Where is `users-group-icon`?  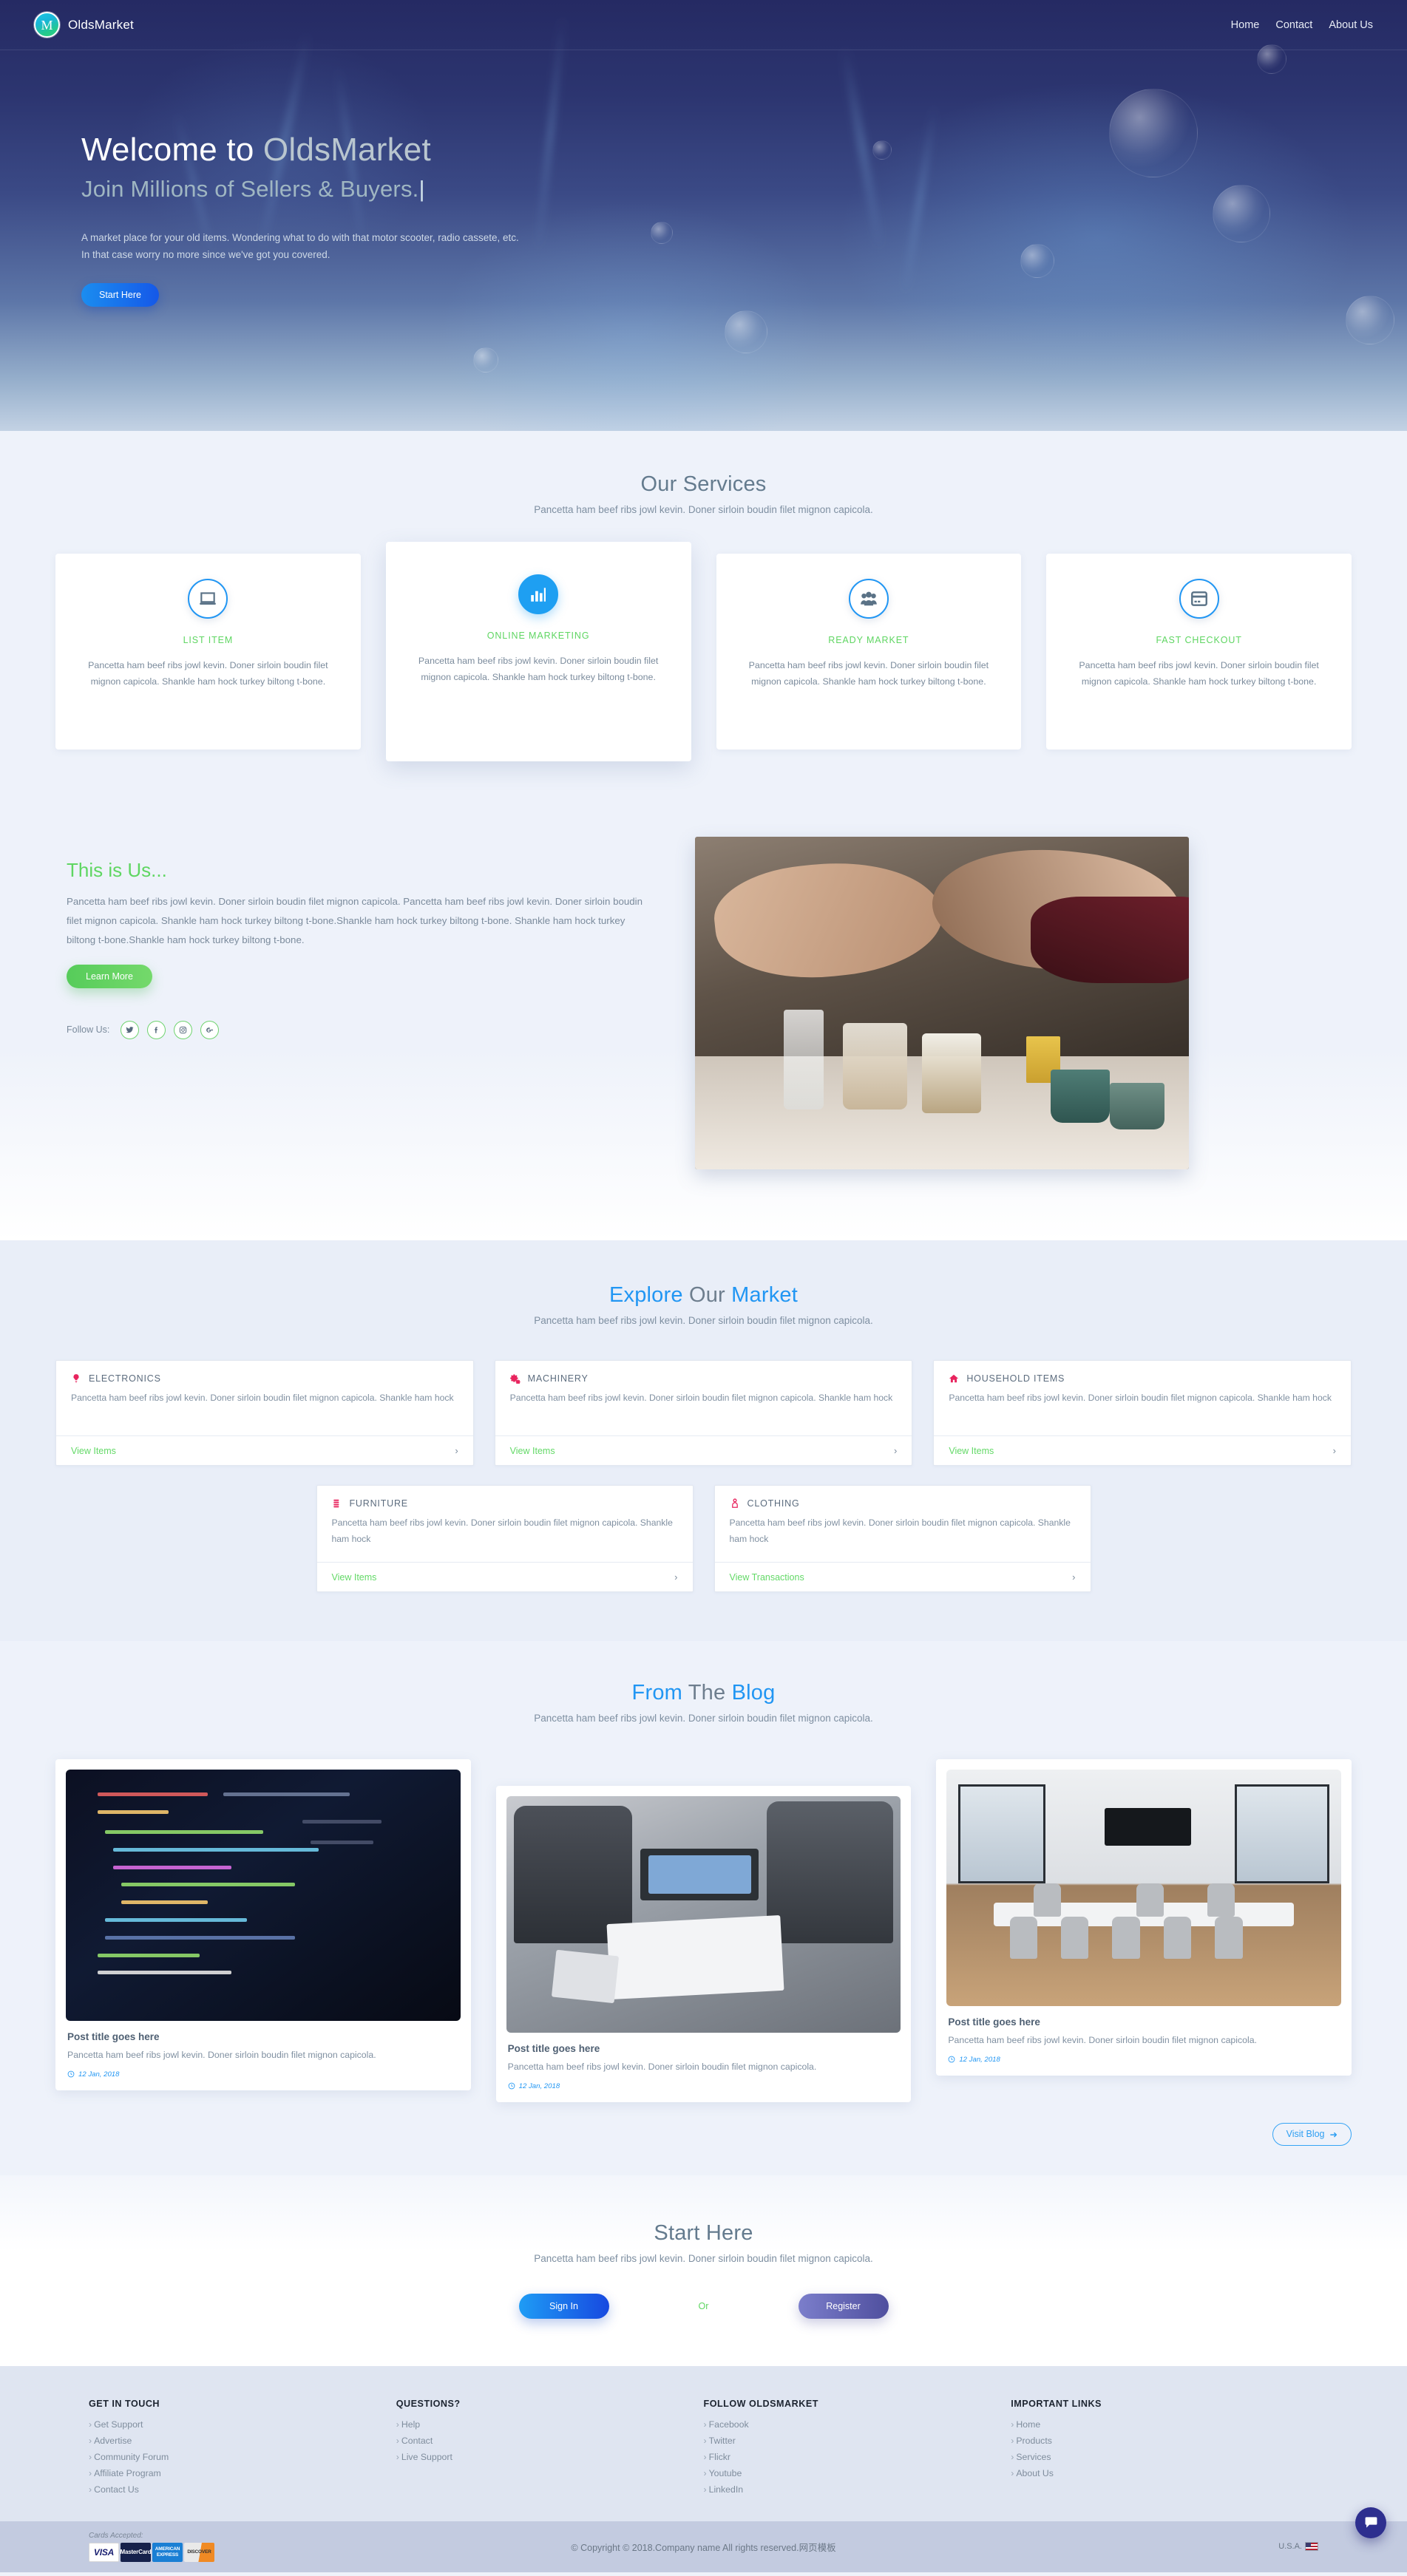
users-group-icon is located at coordinates (869, 599).